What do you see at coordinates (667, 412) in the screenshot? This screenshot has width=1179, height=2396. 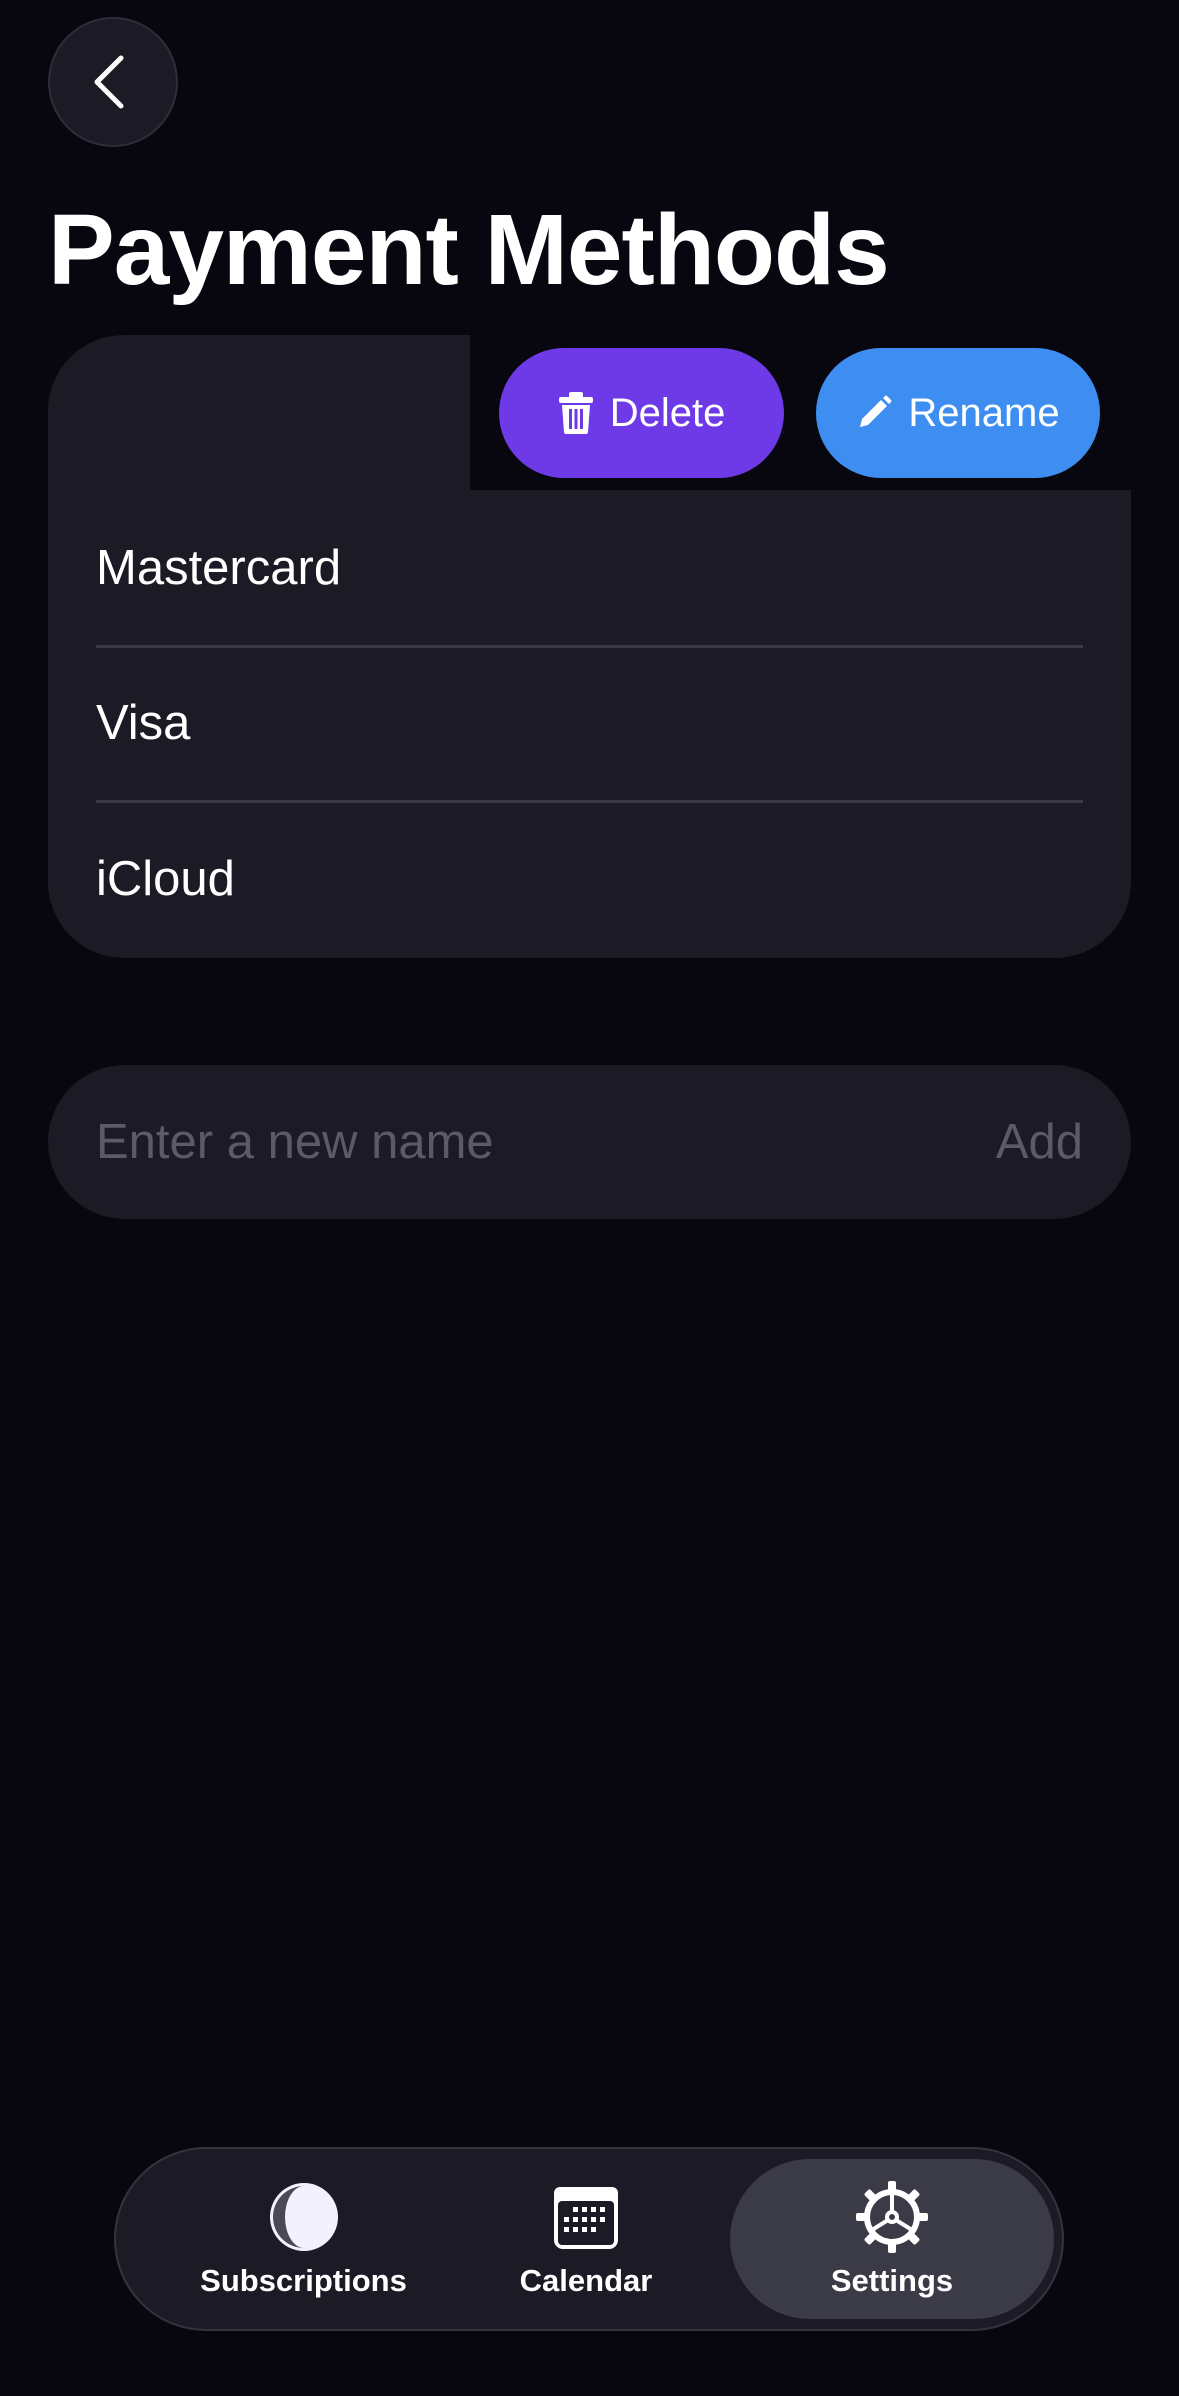 I see `delete-label: Delete` at bounding box center [667, 412].